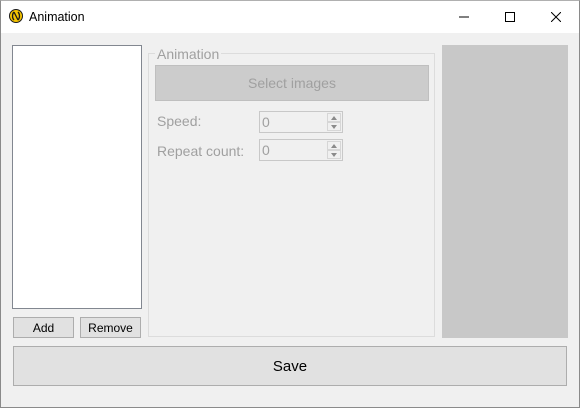 This screenshot has height=408, width=580. What do you see at coordinates (43, 327) in the screenshot?
I see `add-button: Add` at bounding box center [43, 327].